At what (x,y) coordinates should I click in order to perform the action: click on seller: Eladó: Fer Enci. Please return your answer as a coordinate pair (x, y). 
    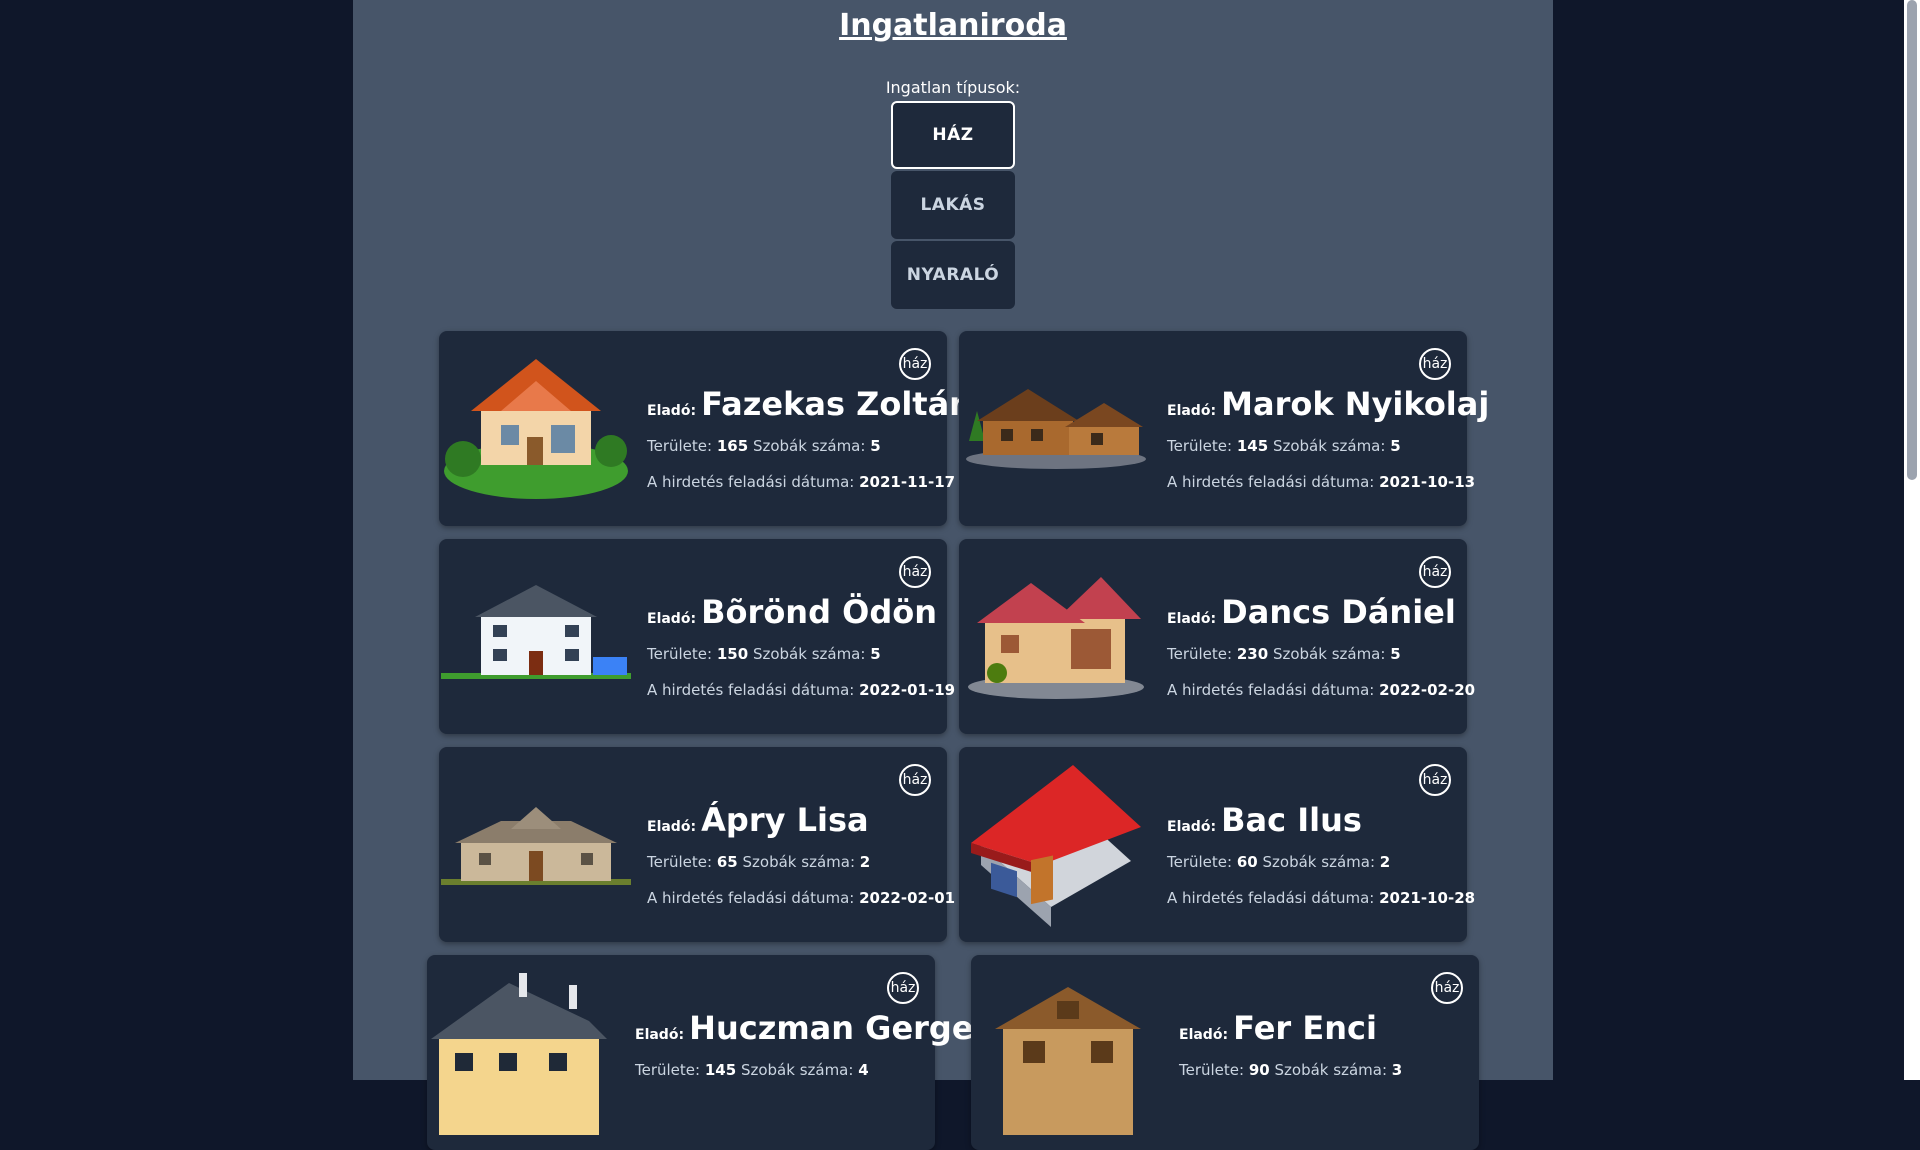
    Looking at the image, I should click on (1278, 1028).